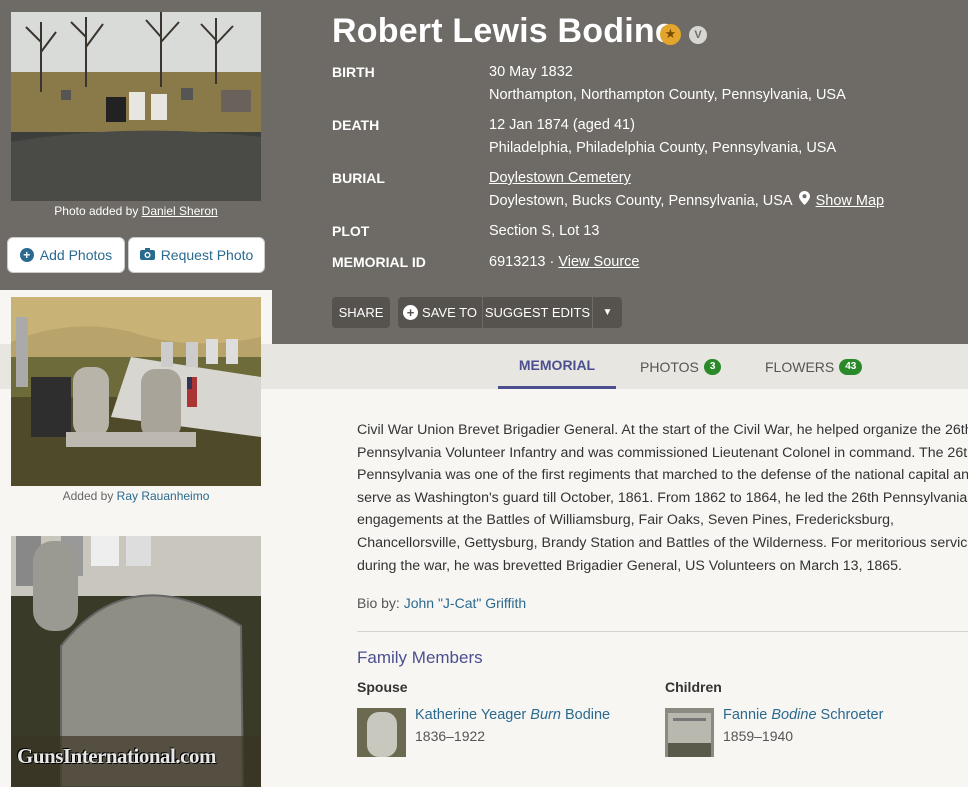  Describe the element at coordinates (358, 178) in the screenshot. I see `burial-label: BURIAL` at that location.